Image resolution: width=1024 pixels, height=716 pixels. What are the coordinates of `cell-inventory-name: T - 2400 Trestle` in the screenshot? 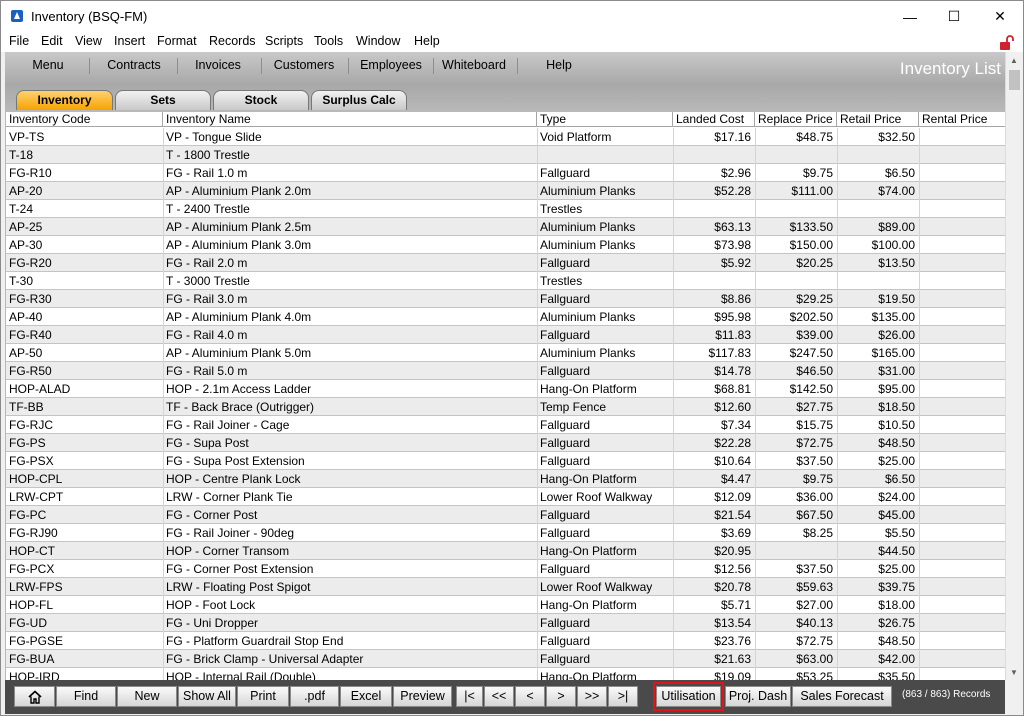 It's located at (350, 209).